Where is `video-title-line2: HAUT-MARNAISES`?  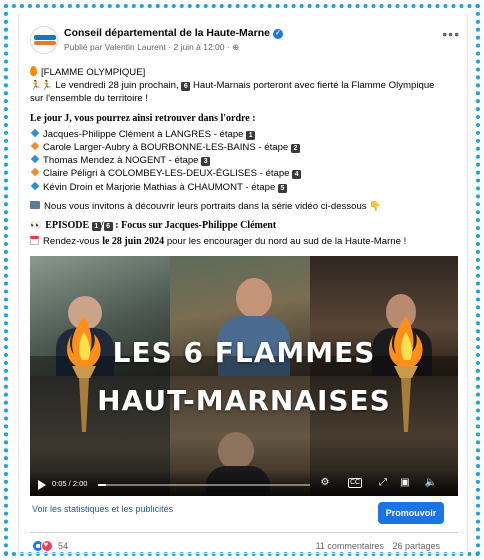 video-title-line2: HAUT-MARNAISES is located at coordinates (244, 400).